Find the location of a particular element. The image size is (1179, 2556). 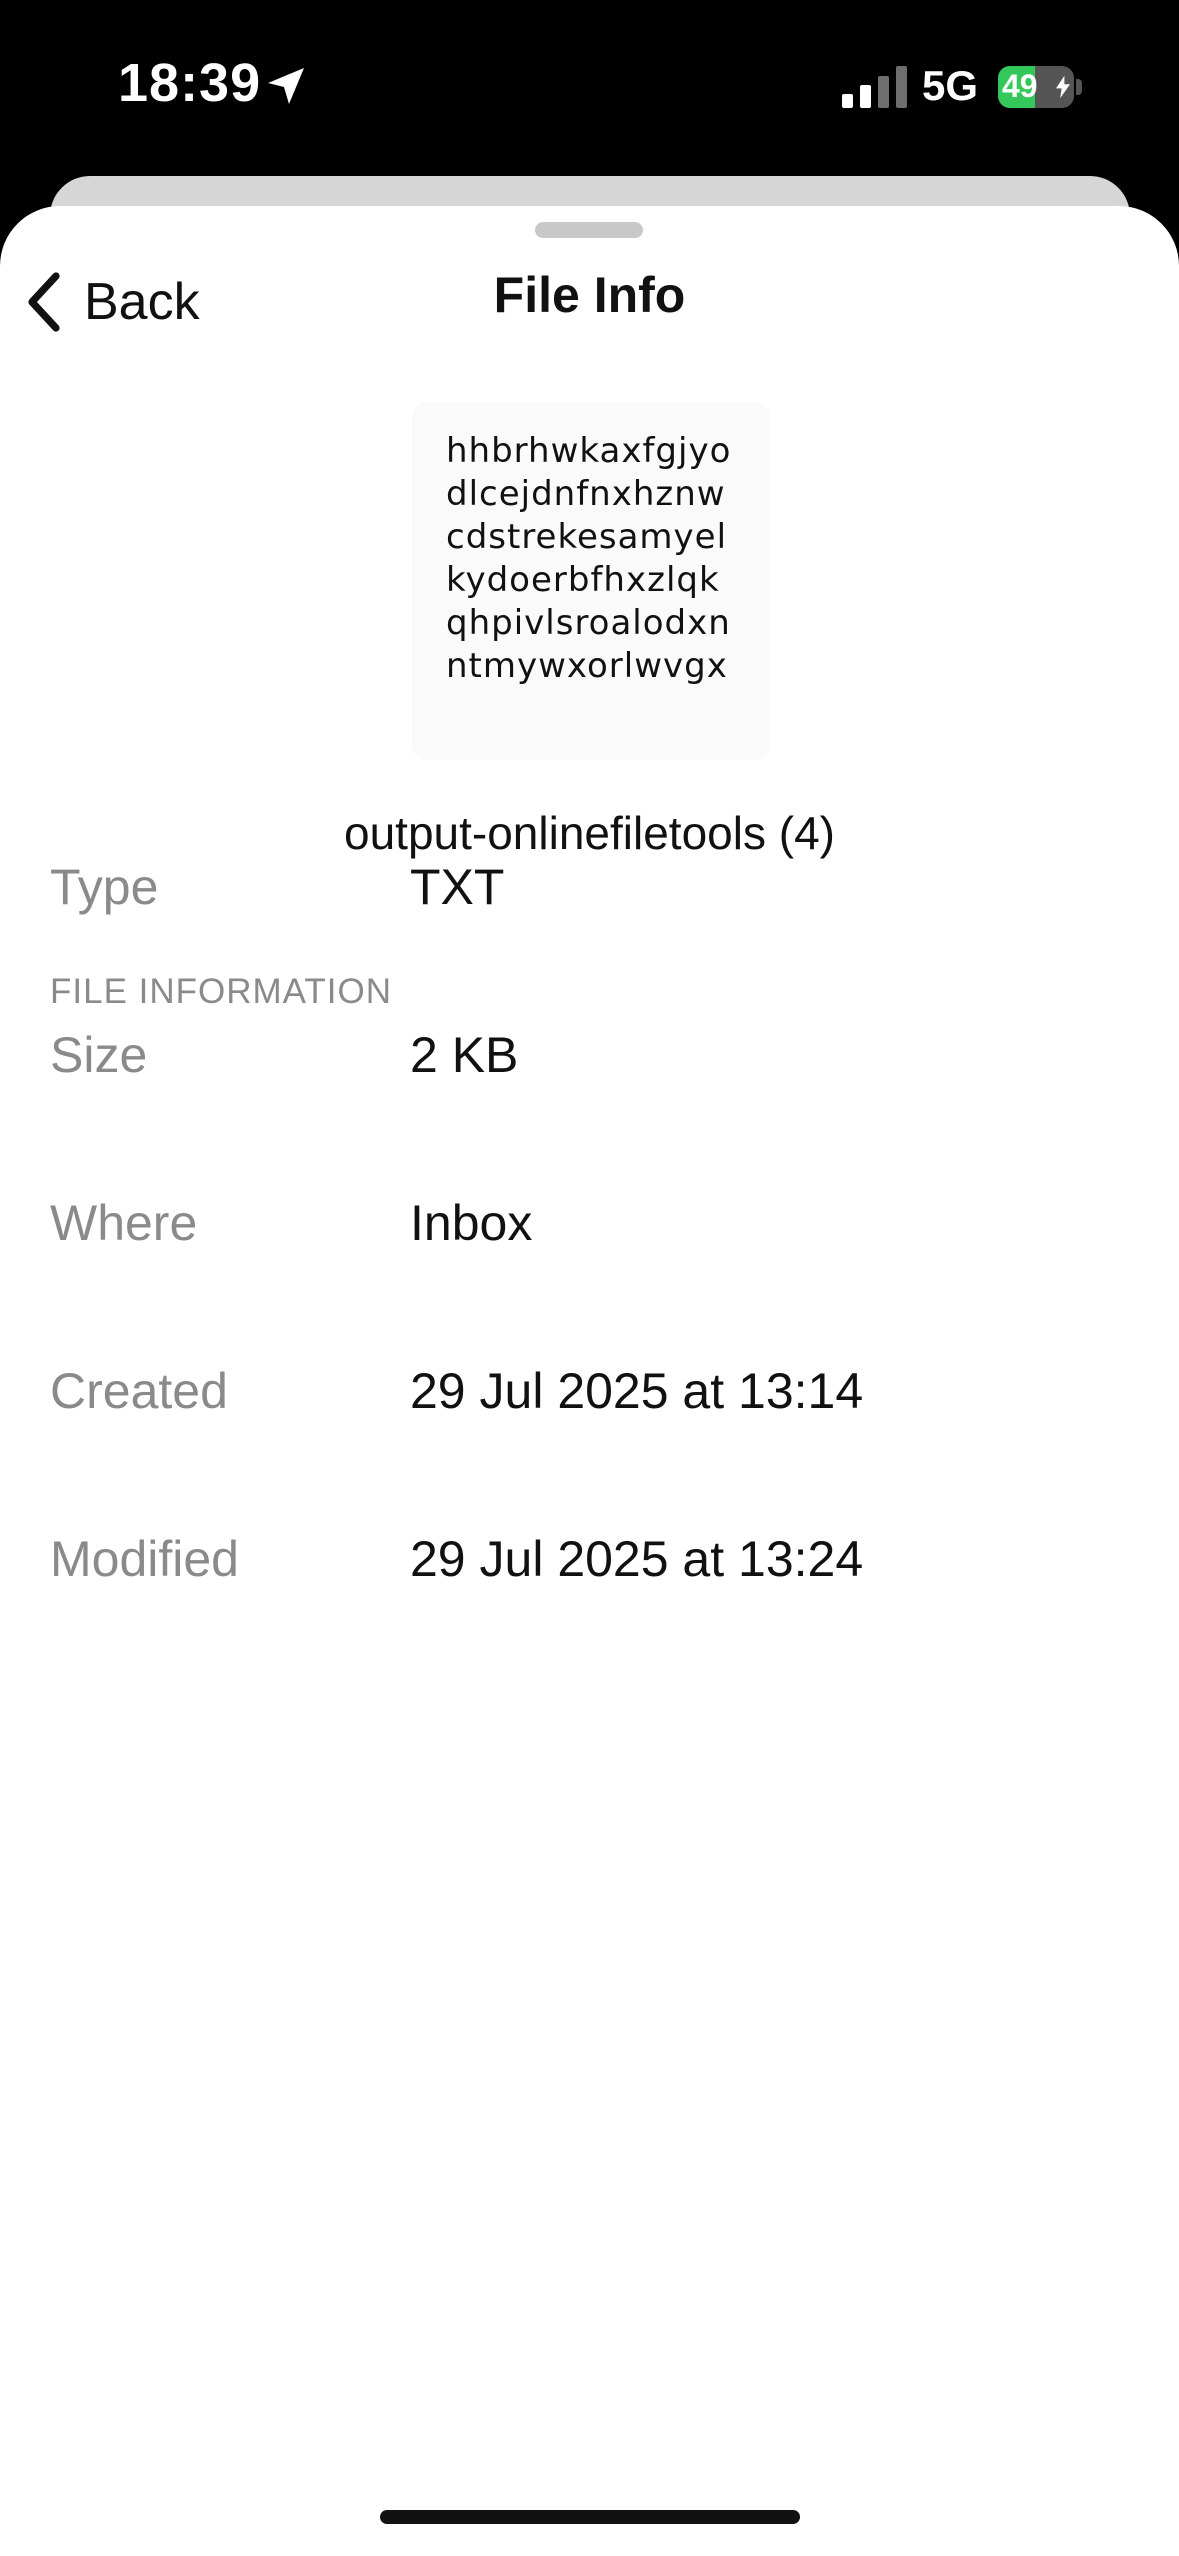

info-value: TXT is located at coordinates (457, 887).